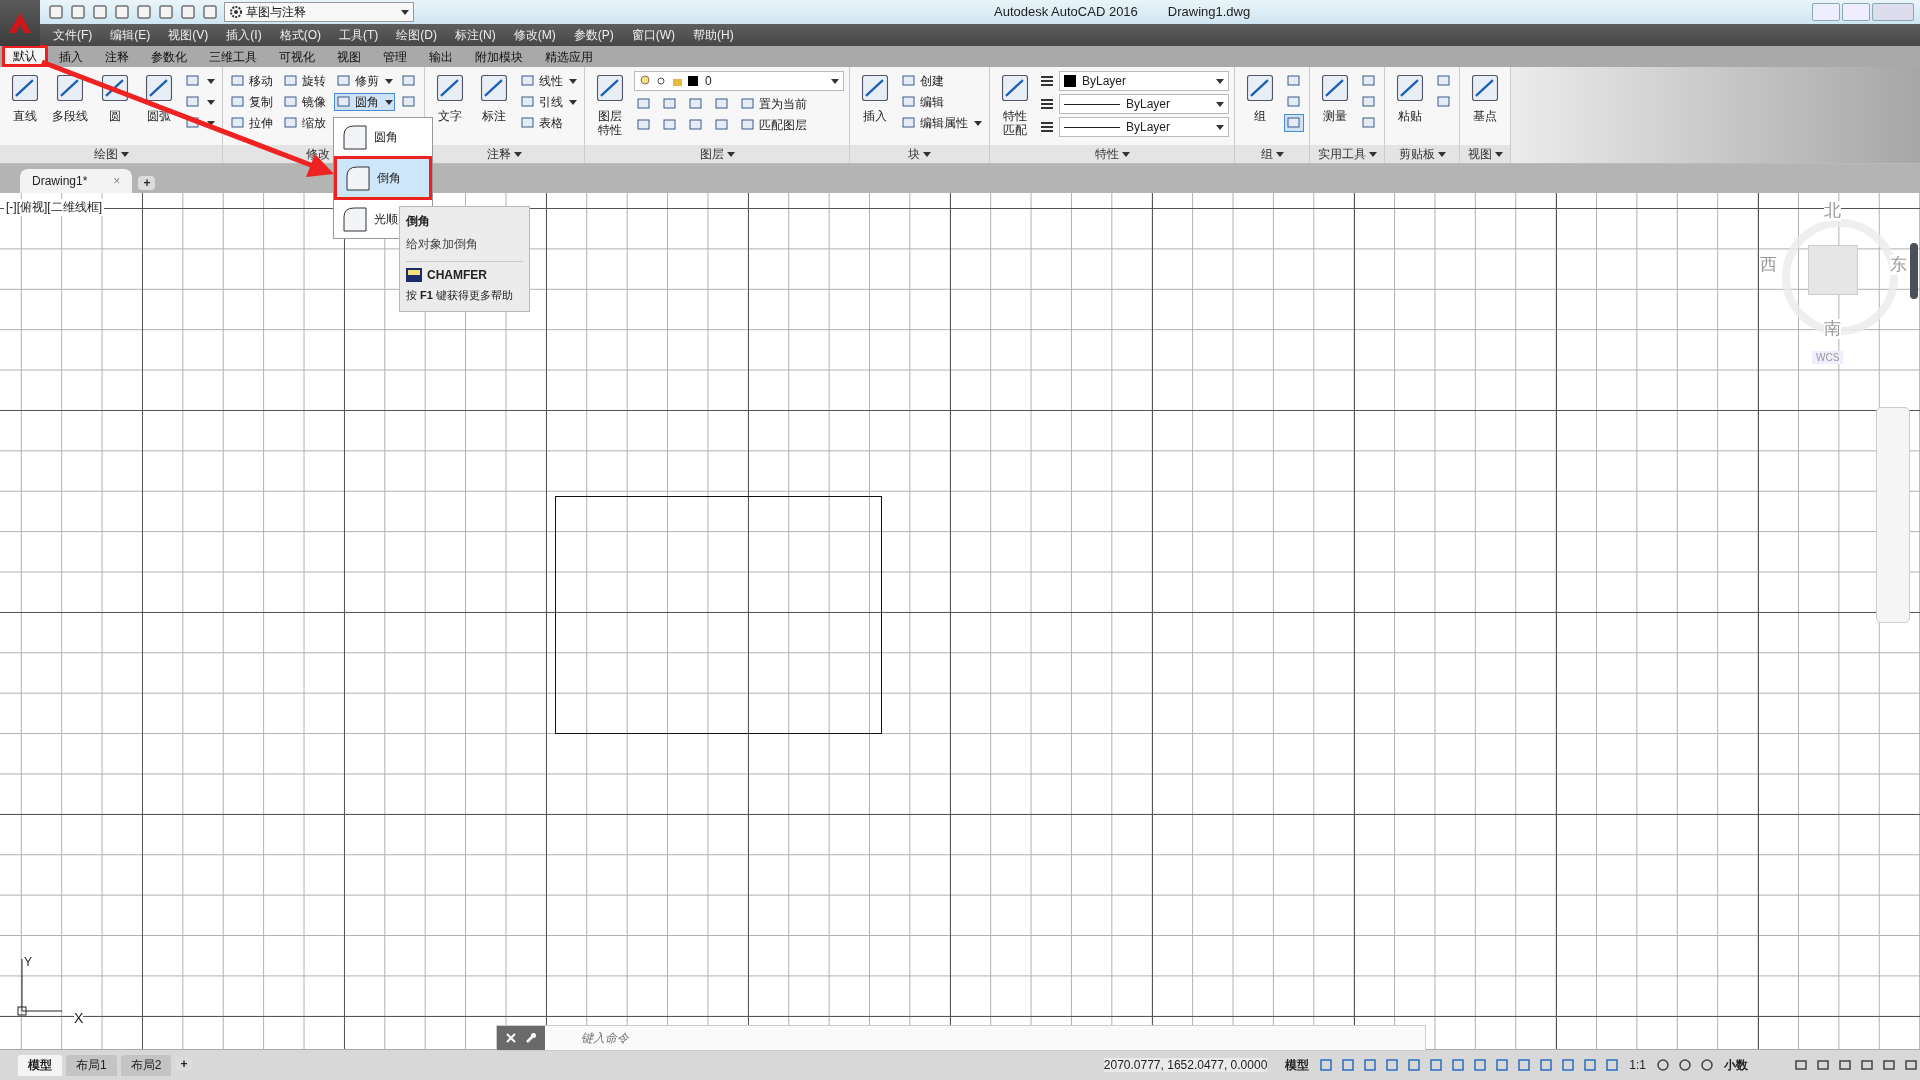 The height and width of the screenshot is (1080, 1920). Describe the element at coordinates (1106, 154) in the screenshot. I see `panel-title: 特性` at that location.